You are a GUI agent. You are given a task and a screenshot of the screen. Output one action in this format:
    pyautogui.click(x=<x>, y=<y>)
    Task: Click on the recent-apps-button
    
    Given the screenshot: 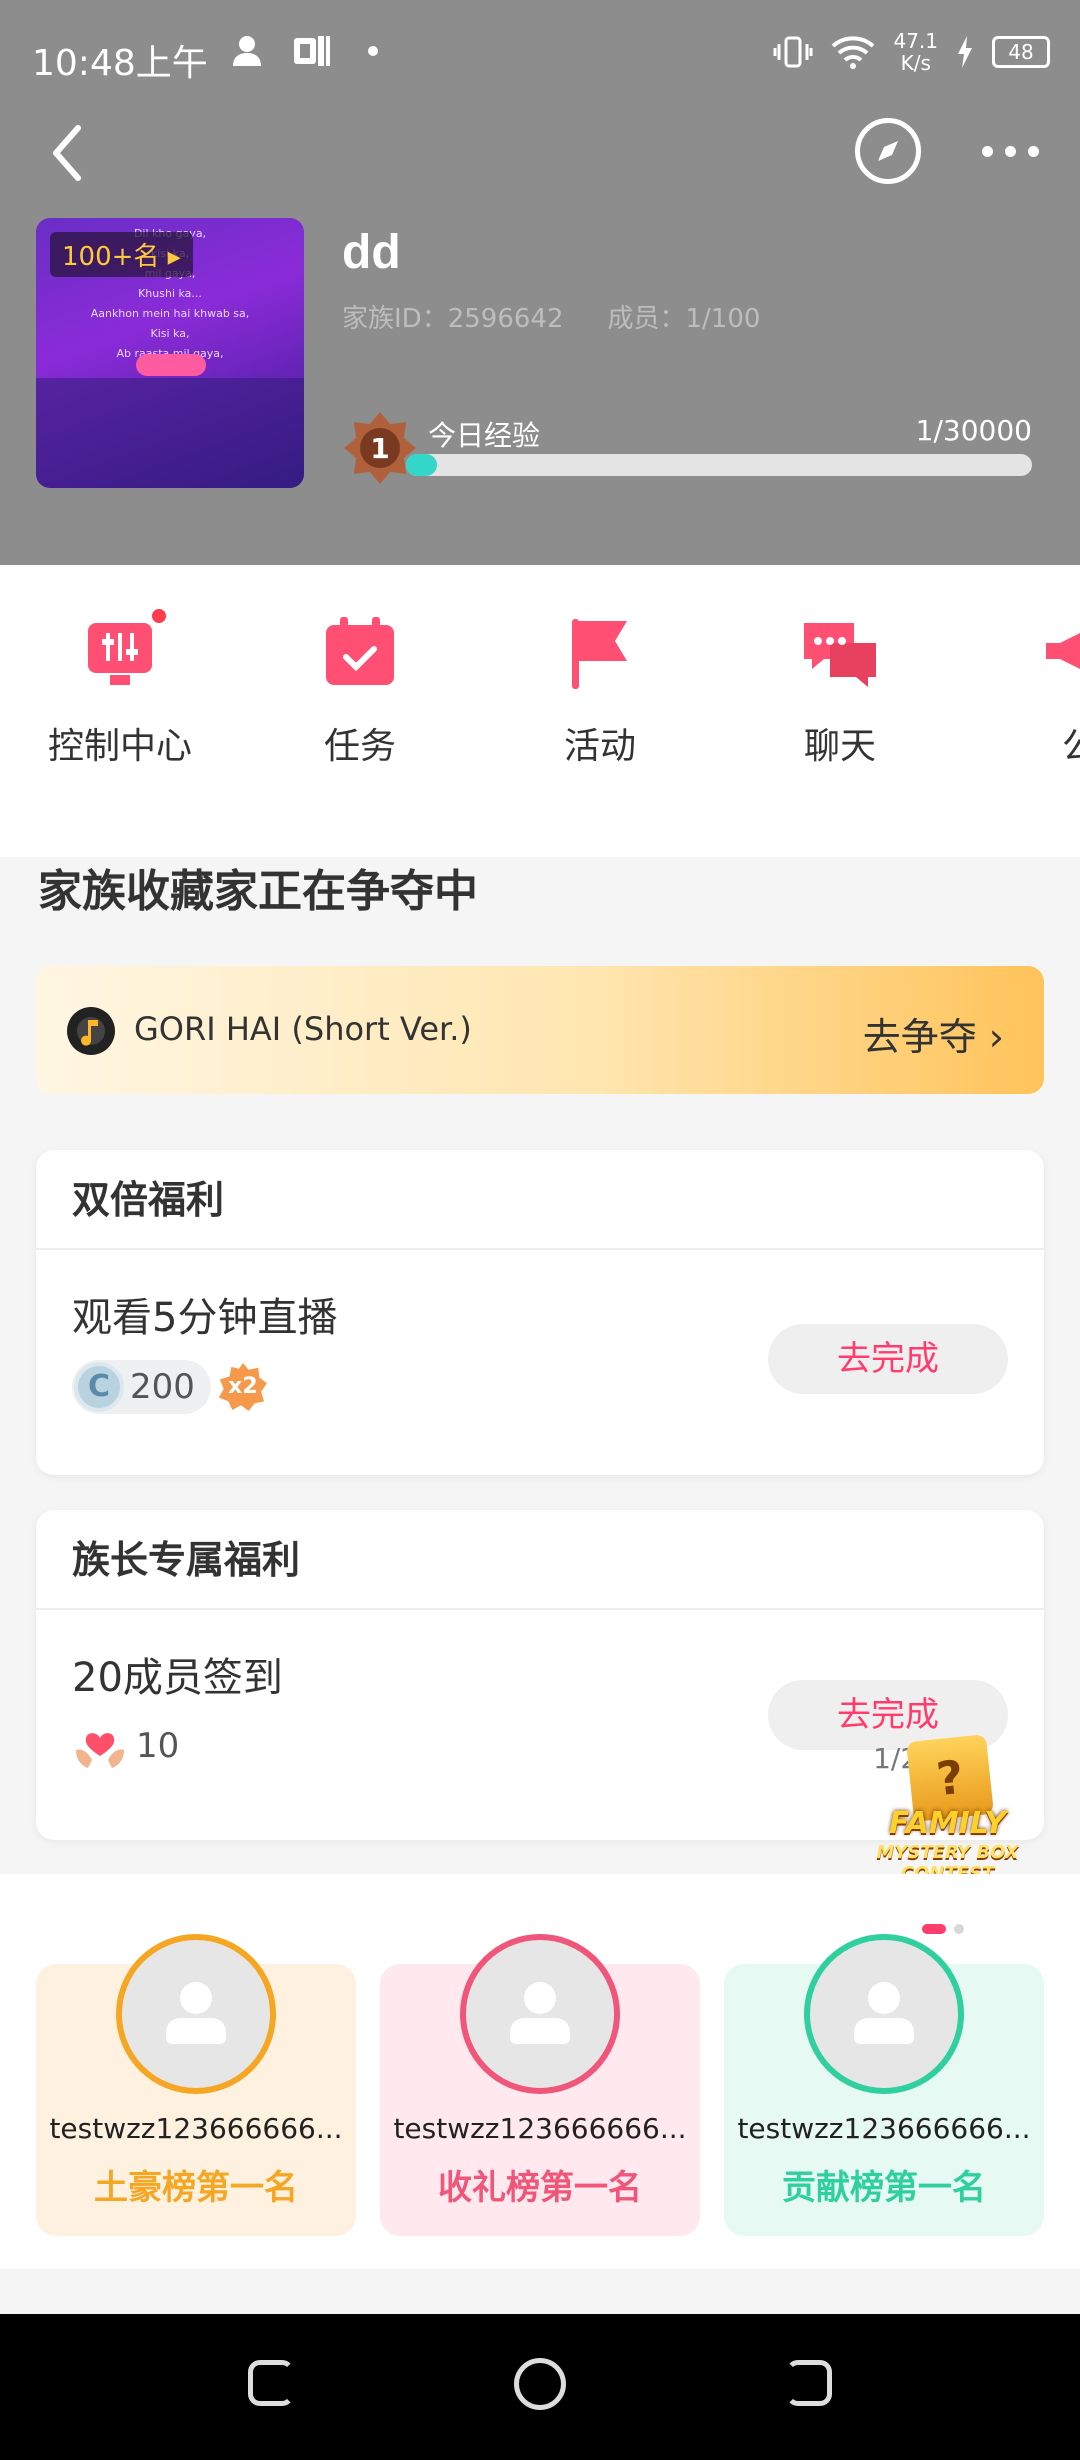 What is the action you would take?
    pyautogui.click(x=271, y=2383)
    